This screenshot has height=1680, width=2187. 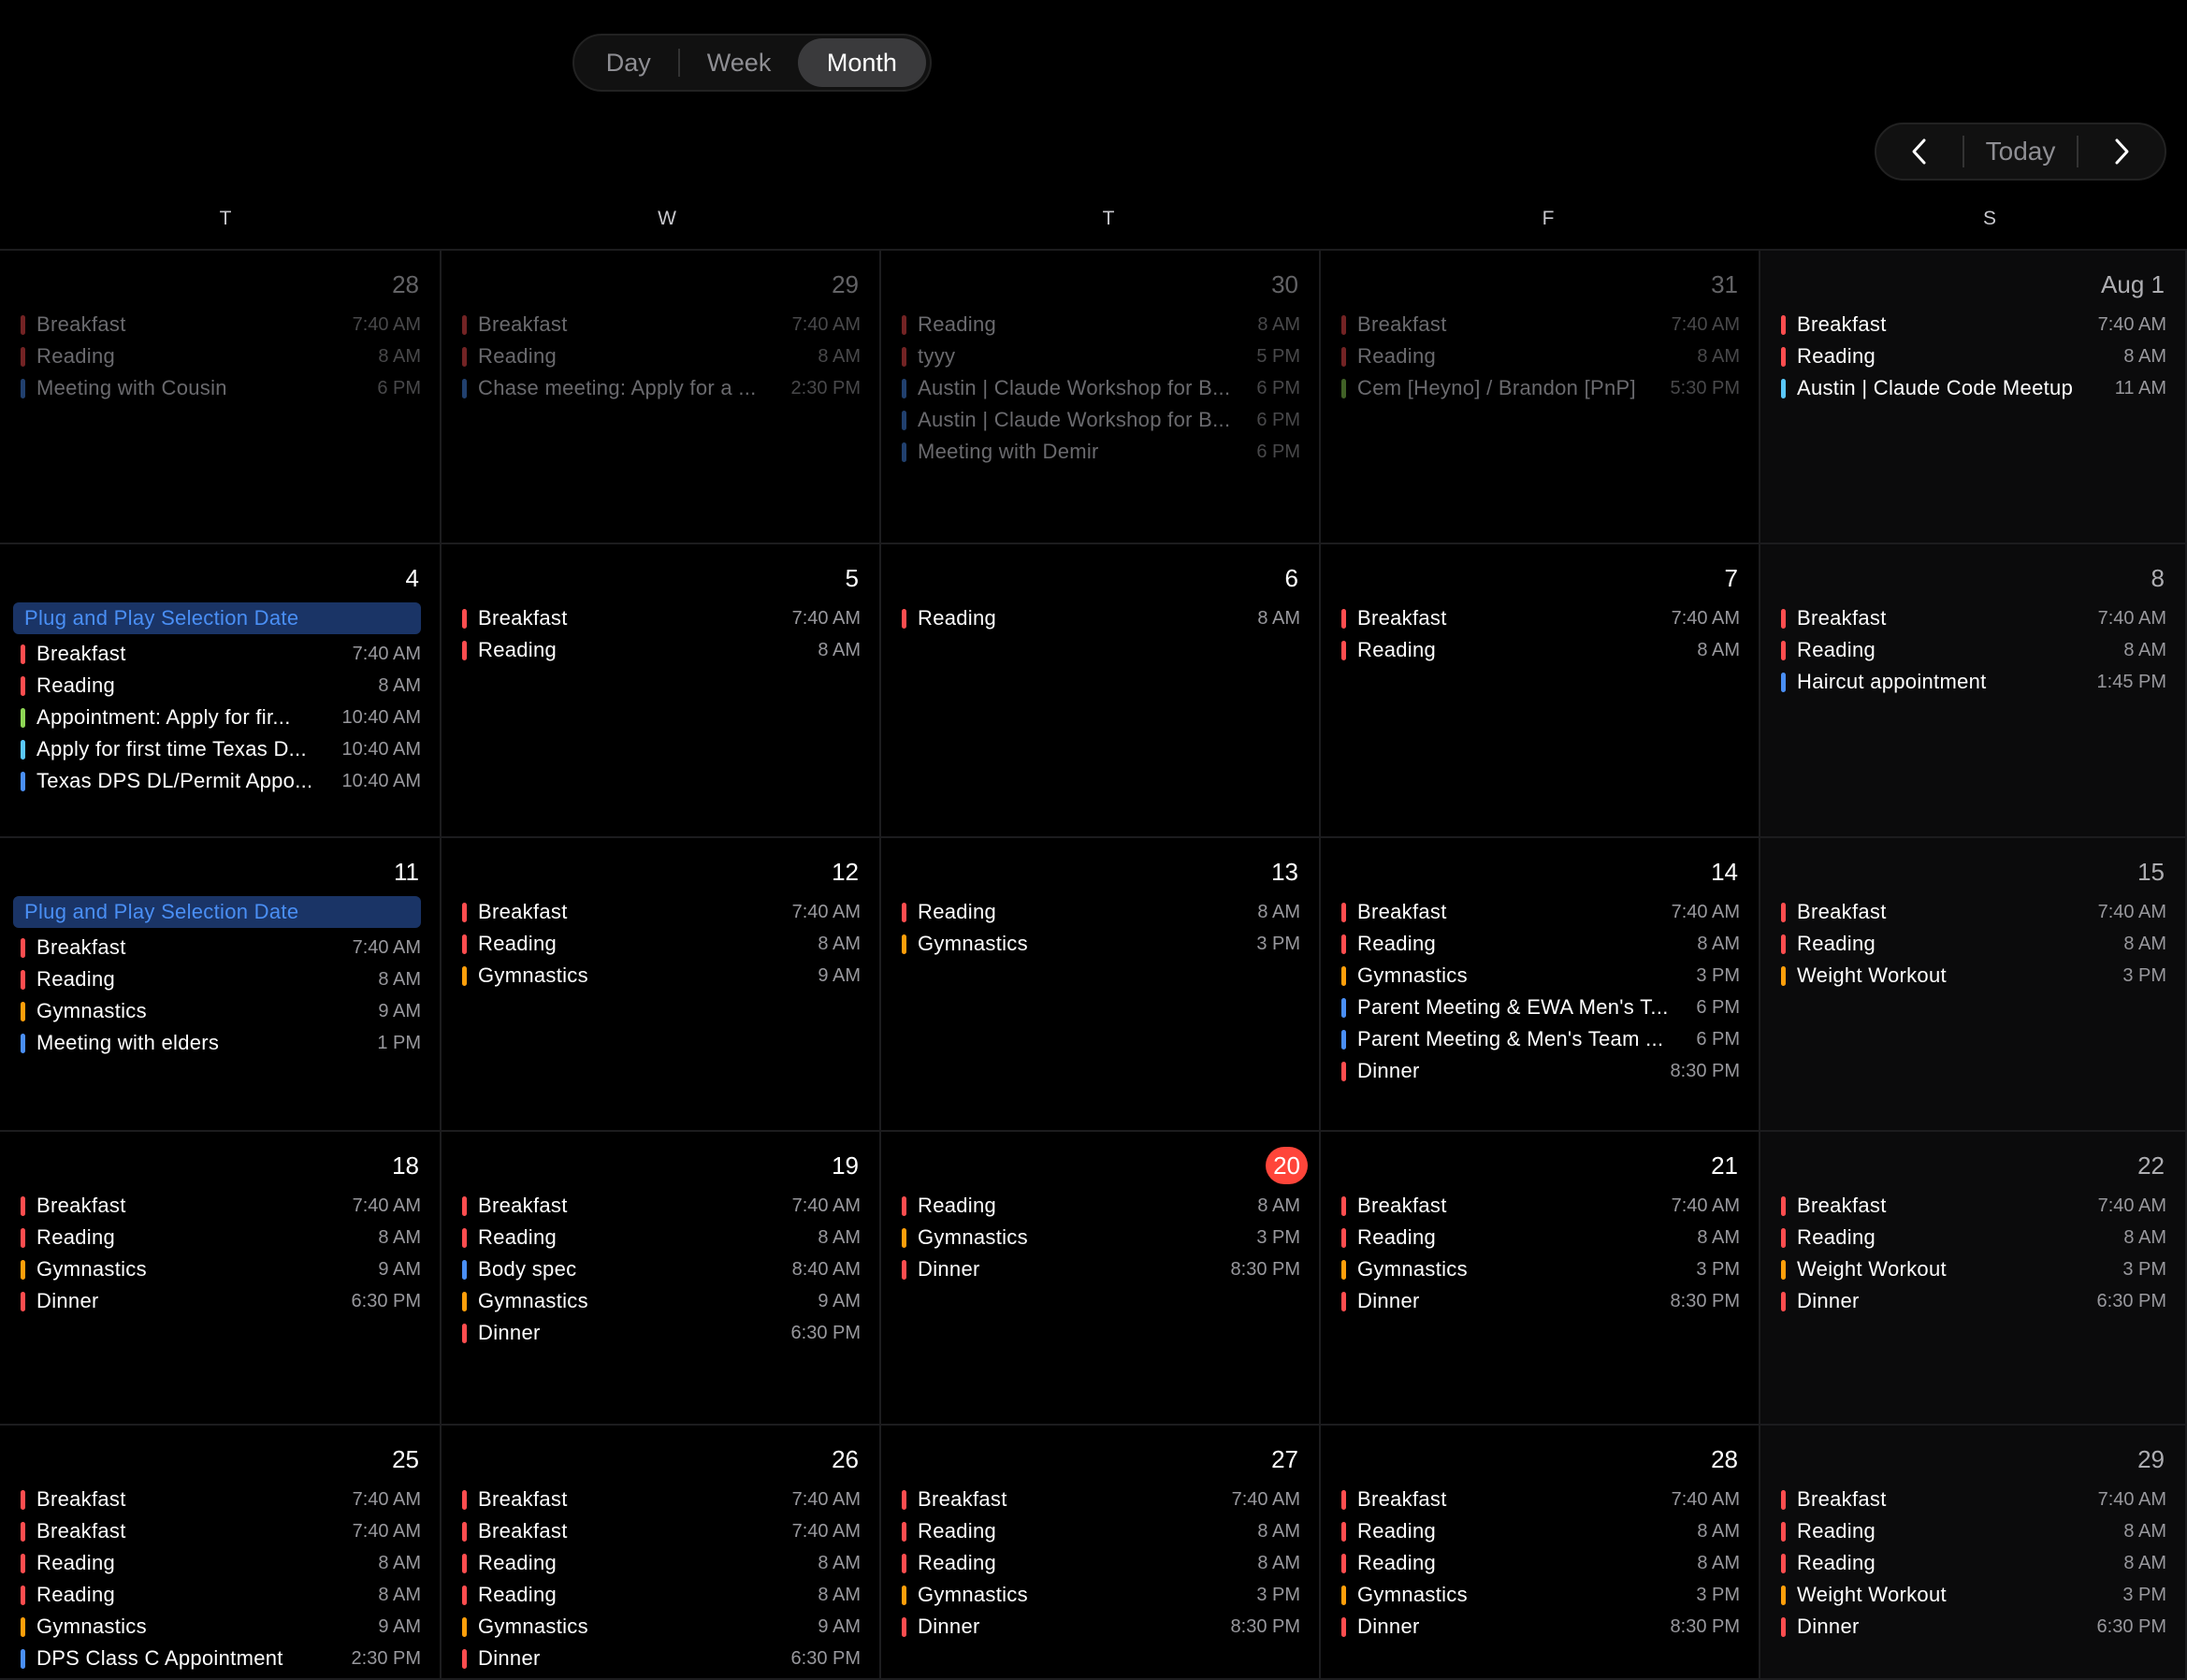 I want to click on event-item: Cem [Heyno] / Brandon [PnP] 5:30 PM, so click(x=1540, y=388).